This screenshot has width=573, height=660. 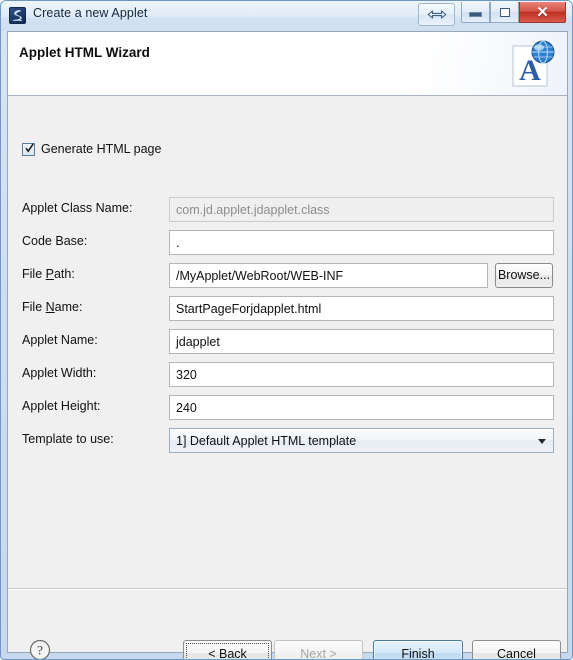 I want to click on window-title: Create a new Applet, so click(x=90, y=13).